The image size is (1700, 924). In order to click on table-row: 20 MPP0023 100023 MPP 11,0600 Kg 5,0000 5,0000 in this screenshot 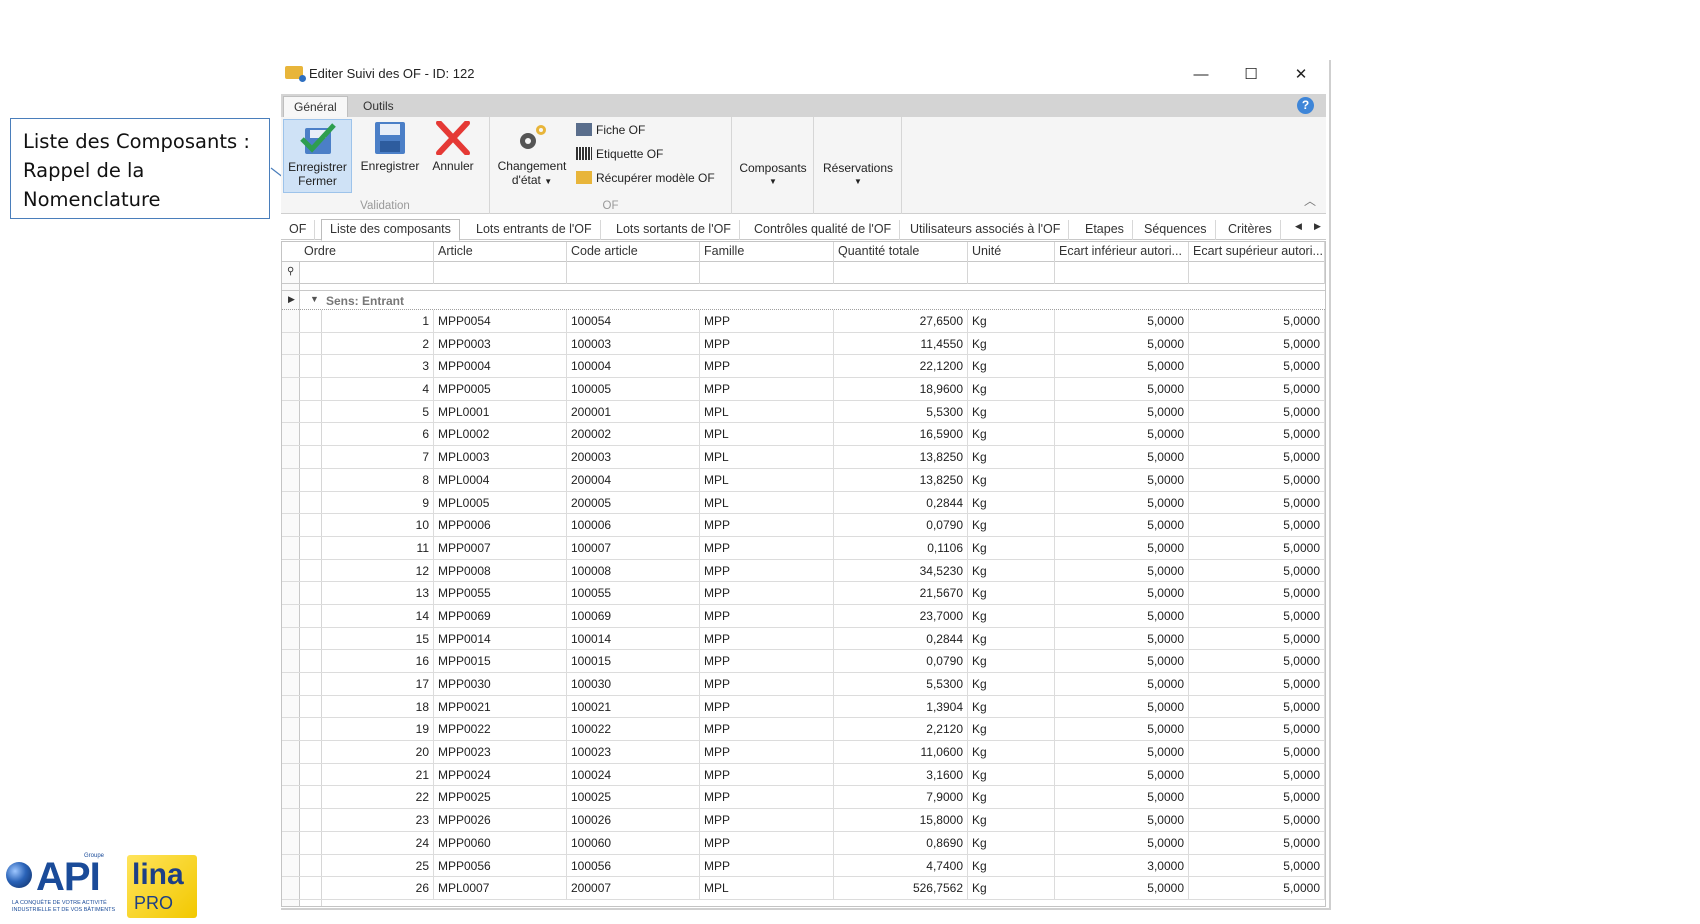, I will do `click(803, 752)`.